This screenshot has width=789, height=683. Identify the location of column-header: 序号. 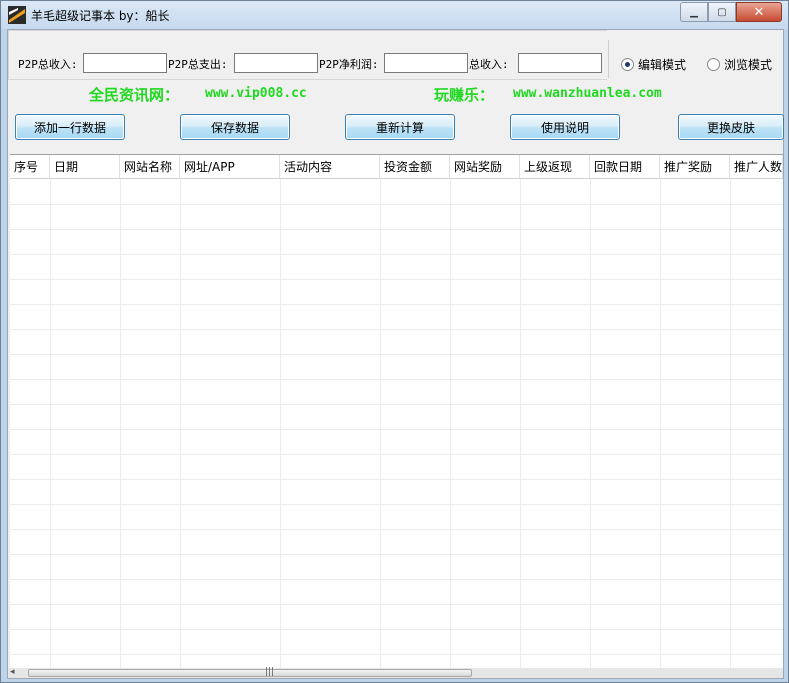
(30, 167).